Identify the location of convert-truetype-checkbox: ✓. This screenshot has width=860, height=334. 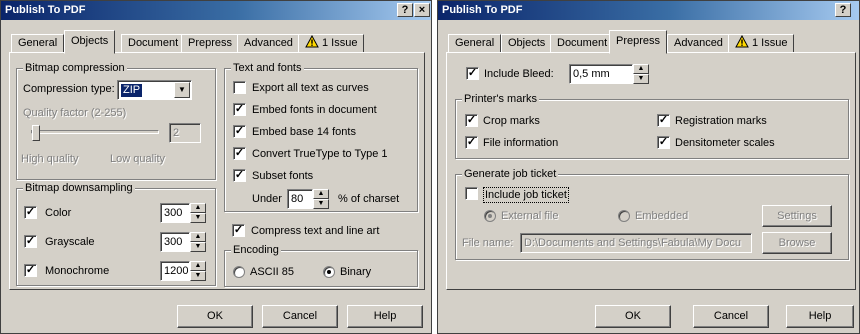
(239, 153).